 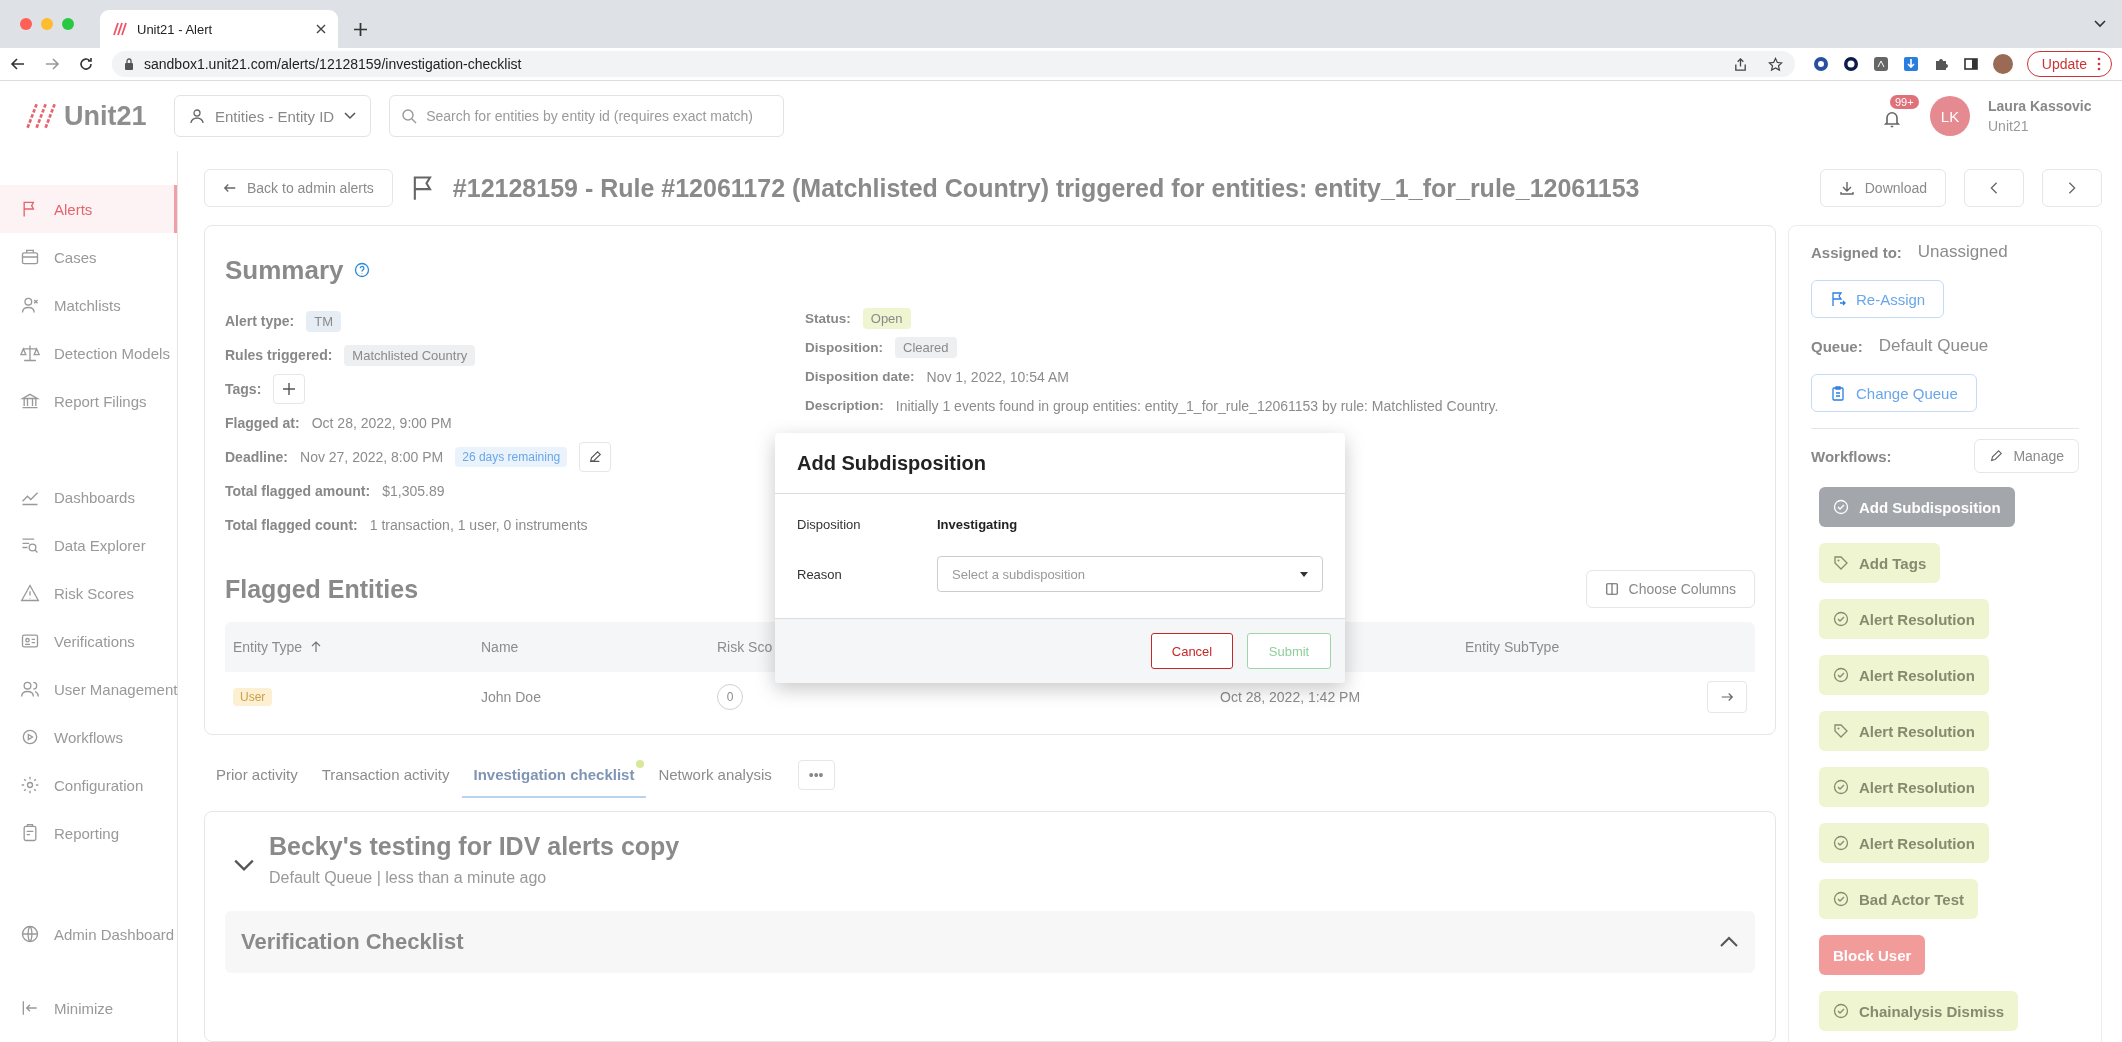 I want to click on subdisposition-dropdown: Select a subdisposition, so click(x=1130, y=574).